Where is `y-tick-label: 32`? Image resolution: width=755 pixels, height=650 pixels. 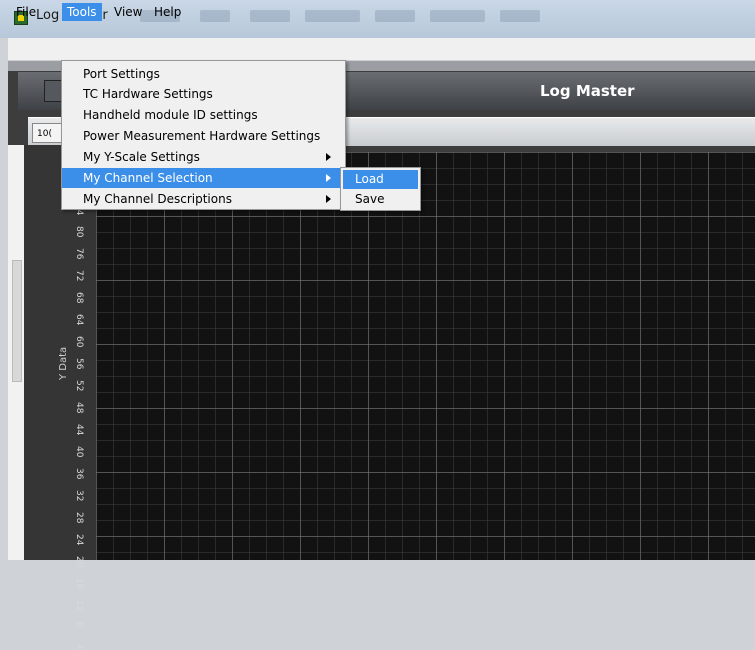 y-tick-label: 32 is located at coordinates (79, 496).